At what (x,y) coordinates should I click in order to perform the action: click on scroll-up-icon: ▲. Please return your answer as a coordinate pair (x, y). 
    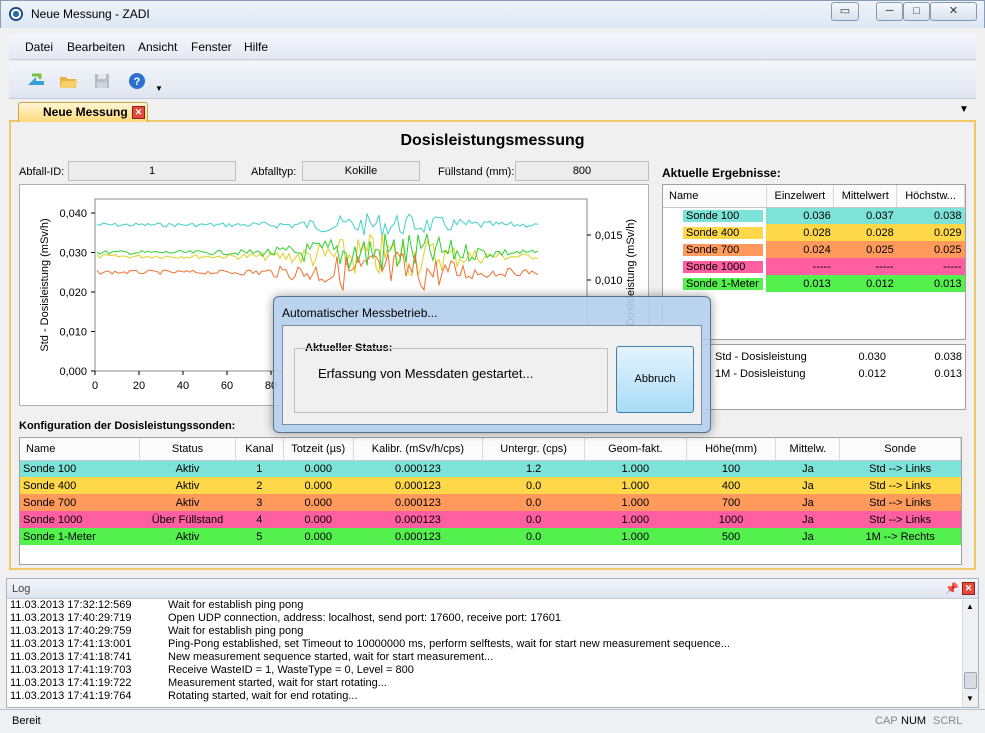
    Looking at the image, I should click on (970, 606).